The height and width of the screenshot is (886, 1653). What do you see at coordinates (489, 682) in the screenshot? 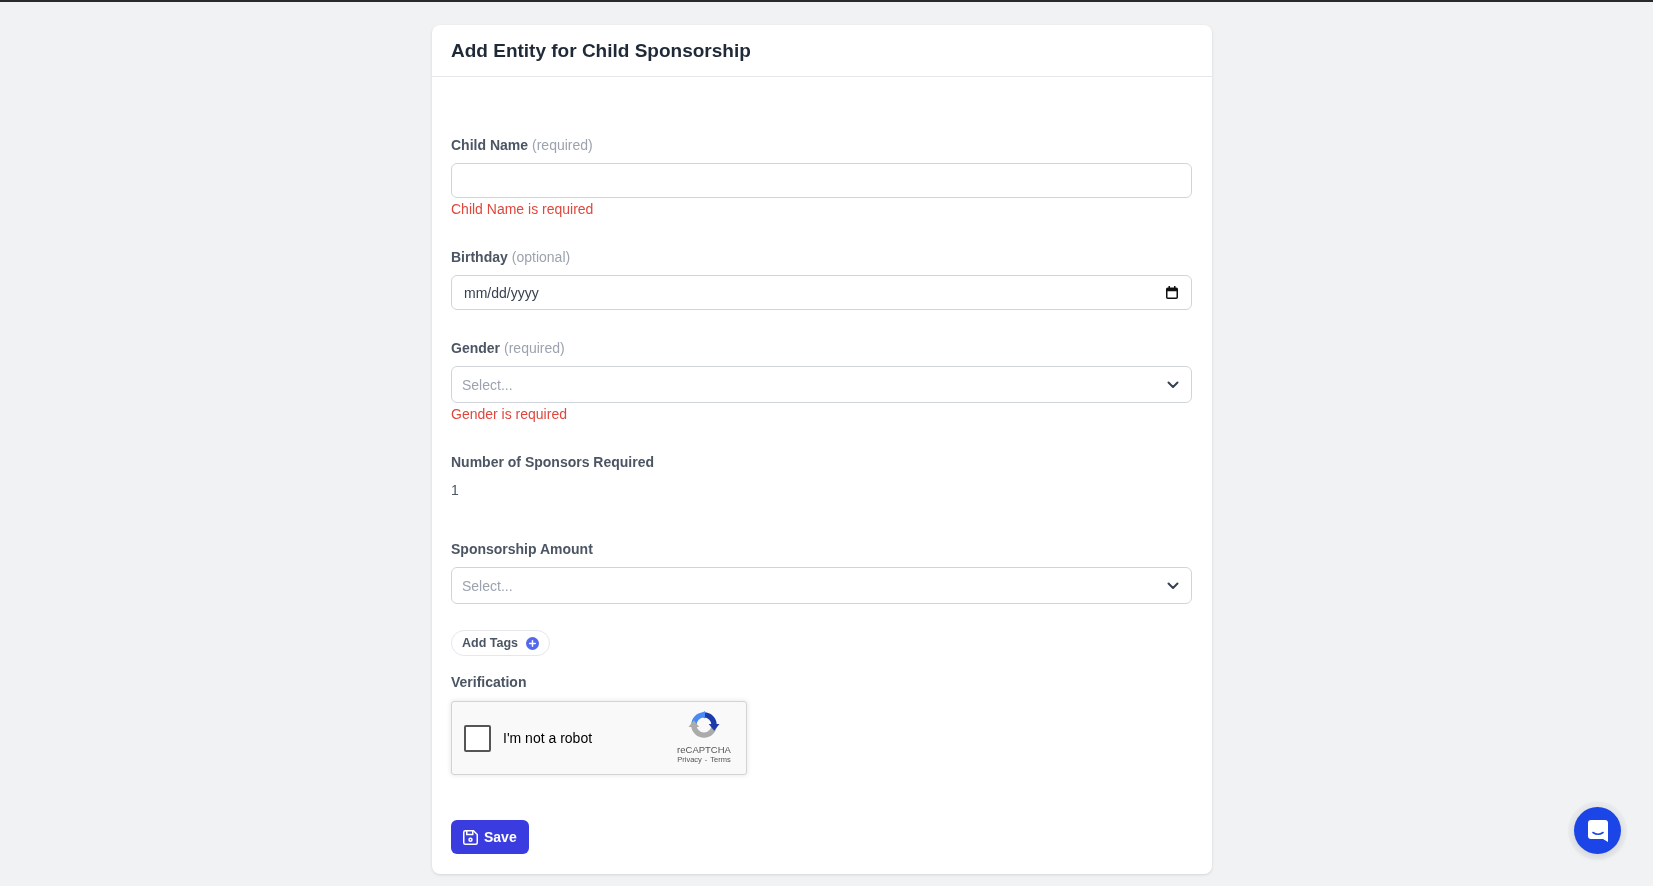
I see `section-label: Verification` at bounding box center [489, 682].